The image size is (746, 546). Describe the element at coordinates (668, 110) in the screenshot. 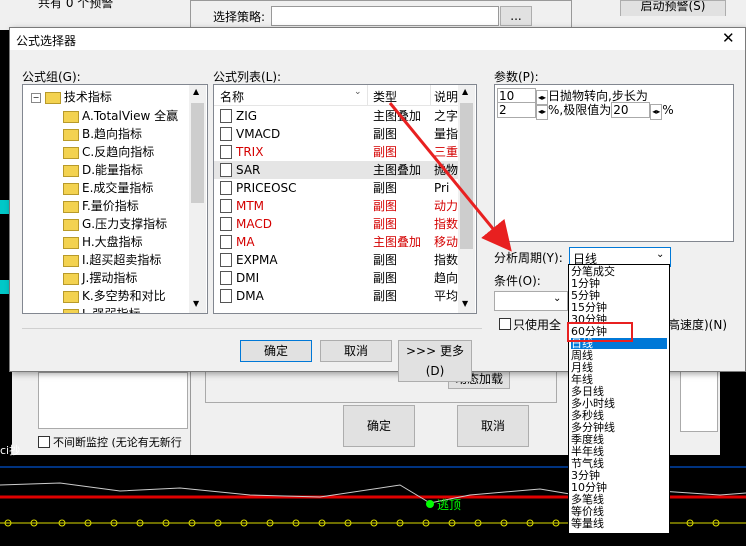

I see `param-3-text: %` at that location.